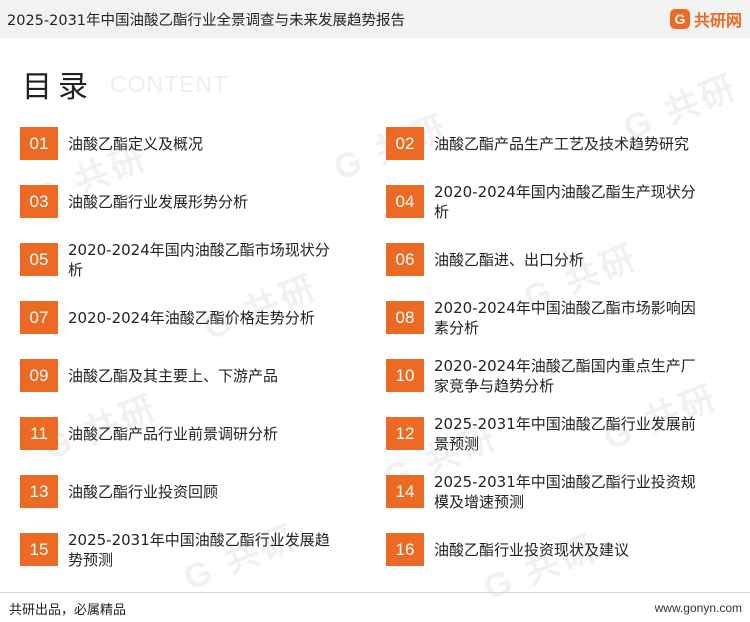  What do you see at coordinates (562, 144) in the screenshot?
I see `toc-item-label: 油酸乙酯产品生产工艺及技术趋势研究` at bounding box center [562, 144].